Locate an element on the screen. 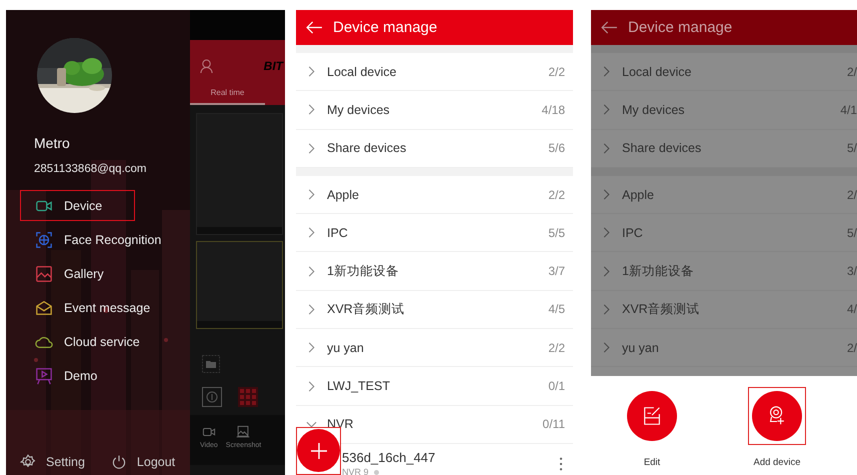 The height and width of the screenshot is (475, 857). tab: Real time is located at coordinates (227, 96).